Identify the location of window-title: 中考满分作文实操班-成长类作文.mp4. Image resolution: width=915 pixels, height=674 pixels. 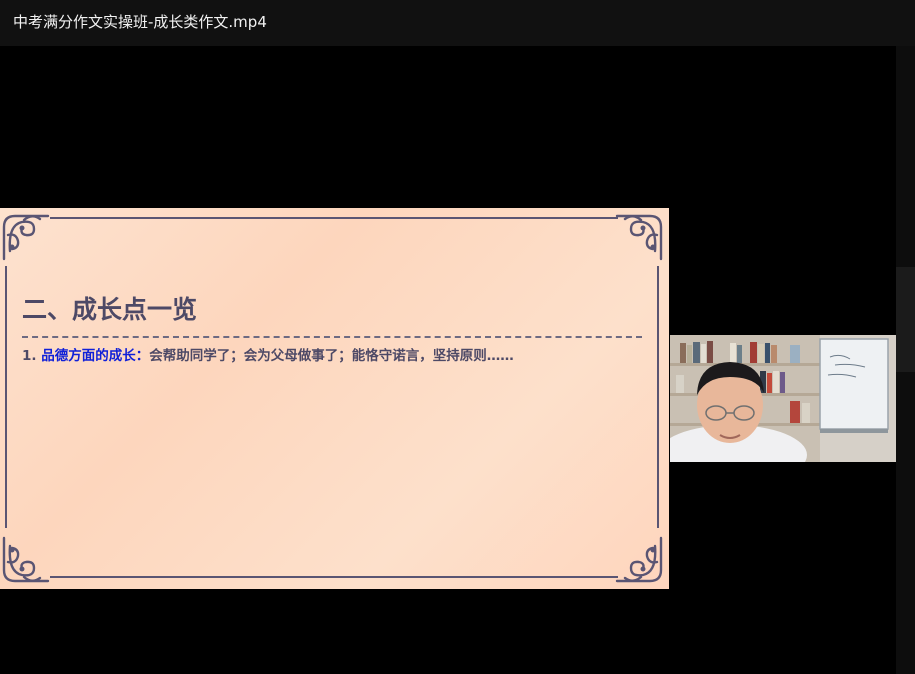
(140, 22).